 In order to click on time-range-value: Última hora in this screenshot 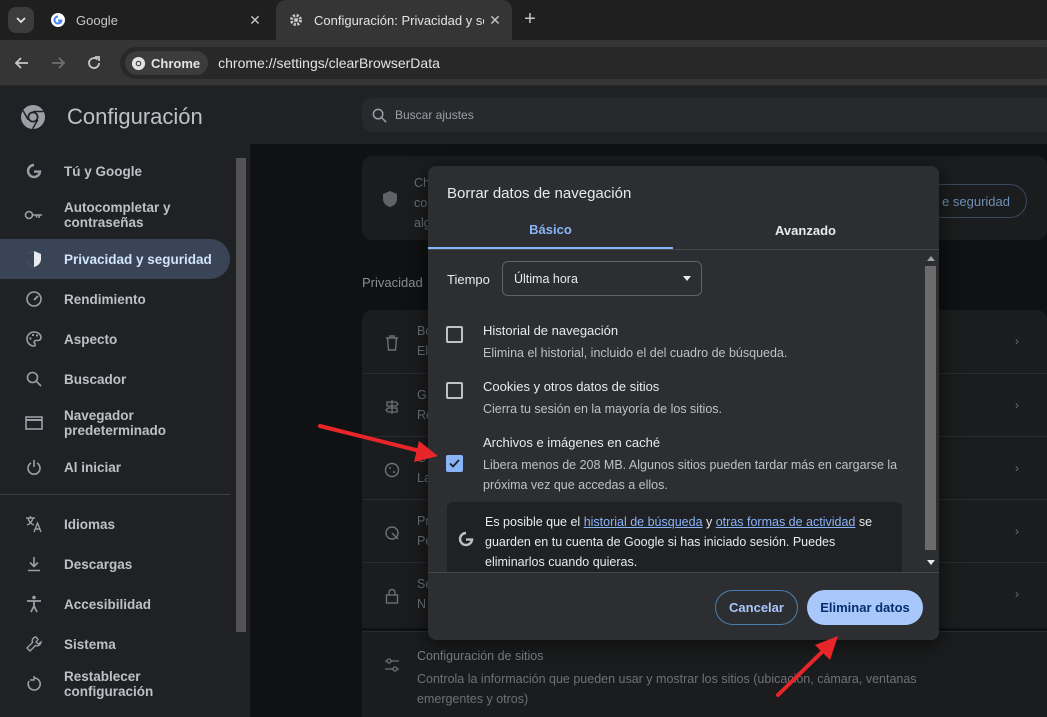, I will do `click(546, 278)`.